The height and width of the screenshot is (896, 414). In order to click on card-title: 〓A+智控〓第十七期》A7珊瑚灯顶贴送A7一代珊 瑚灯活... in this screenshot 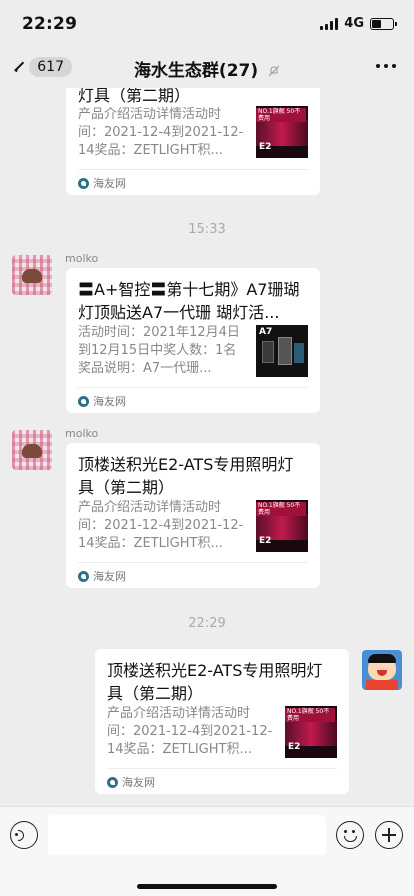, I will do `click(189, 301)`.